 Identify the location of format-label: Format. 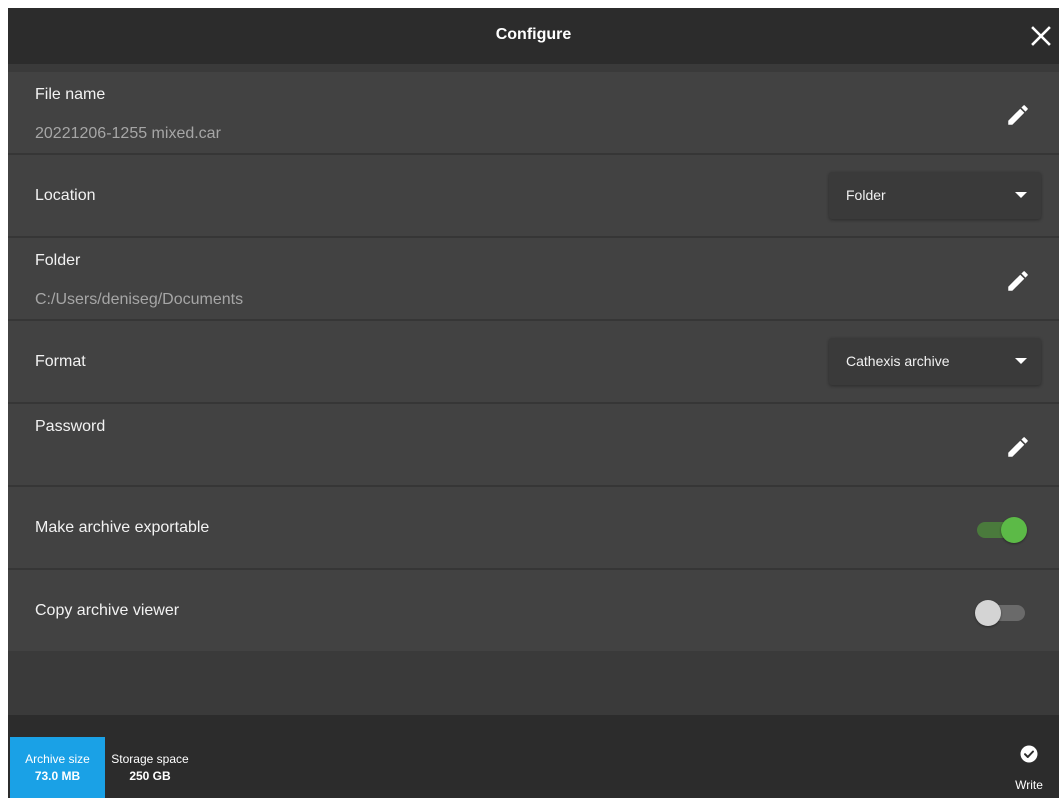
(60, 361).